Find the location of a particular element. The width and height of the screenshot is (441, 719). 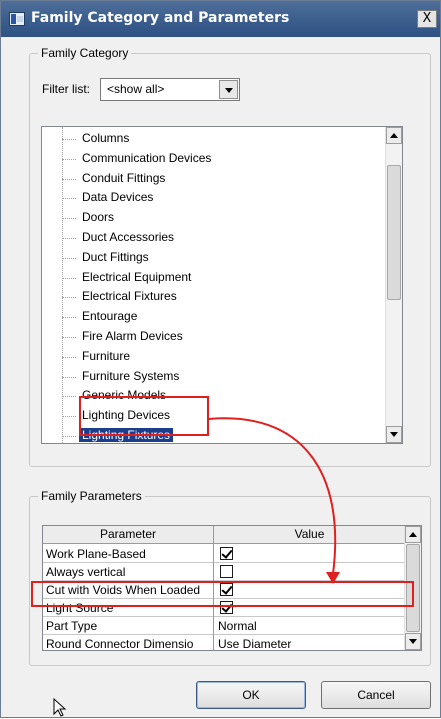

mouse-pointer-icon is located at coordinates (60, 707).